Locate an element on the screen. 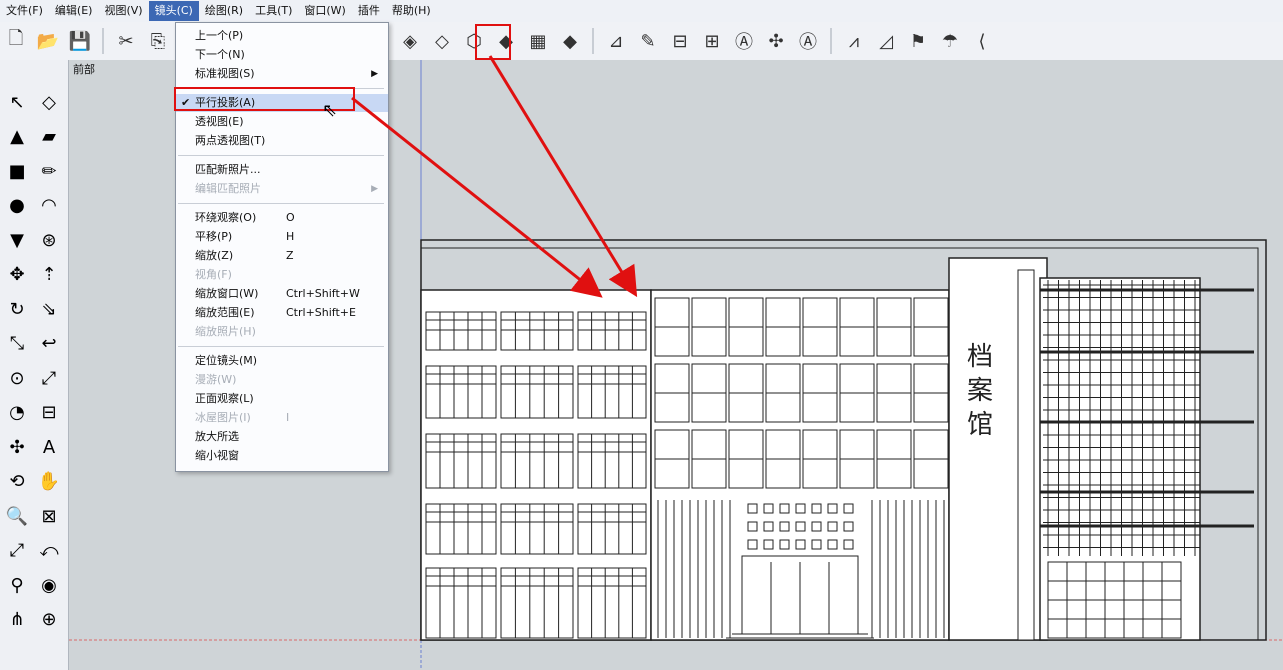 The image size is (1283, 670). menu-item-label: 缩小视窗 is located at coordinates (217, 455).